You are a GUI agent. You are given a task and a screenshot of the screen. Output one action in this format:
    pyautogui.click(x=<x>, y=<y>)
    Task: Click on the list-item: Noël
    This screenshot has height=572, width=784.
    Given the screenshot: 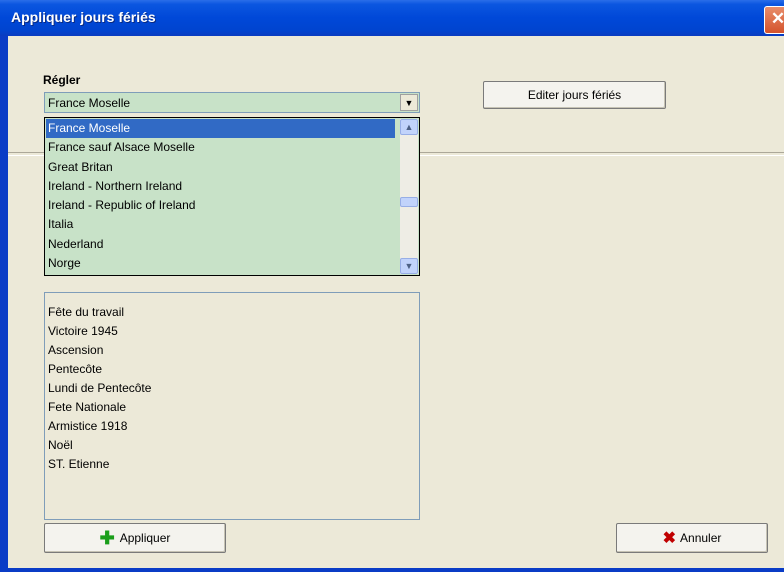 What is the action you would take?
    pyautogui.click(x=99, y=445)
    